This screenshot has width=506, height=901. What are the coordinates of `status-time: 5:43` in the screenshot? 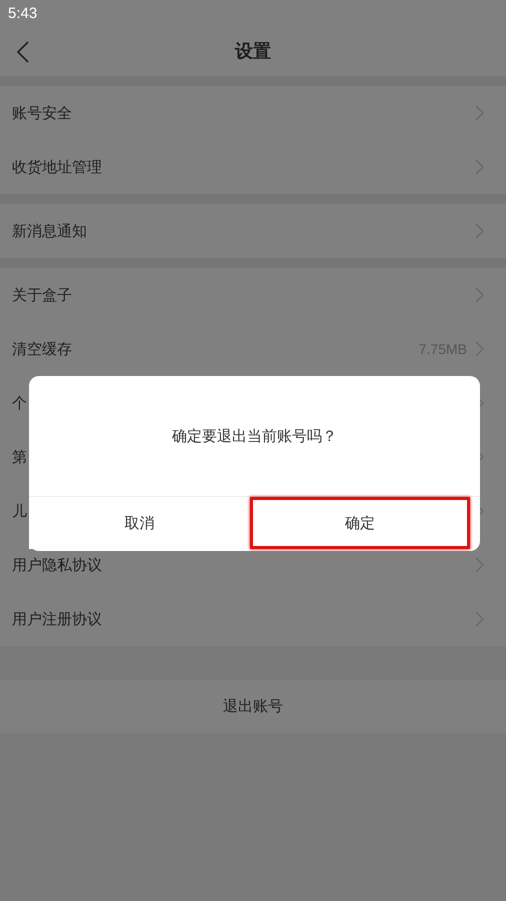 It's located at (23, 13).